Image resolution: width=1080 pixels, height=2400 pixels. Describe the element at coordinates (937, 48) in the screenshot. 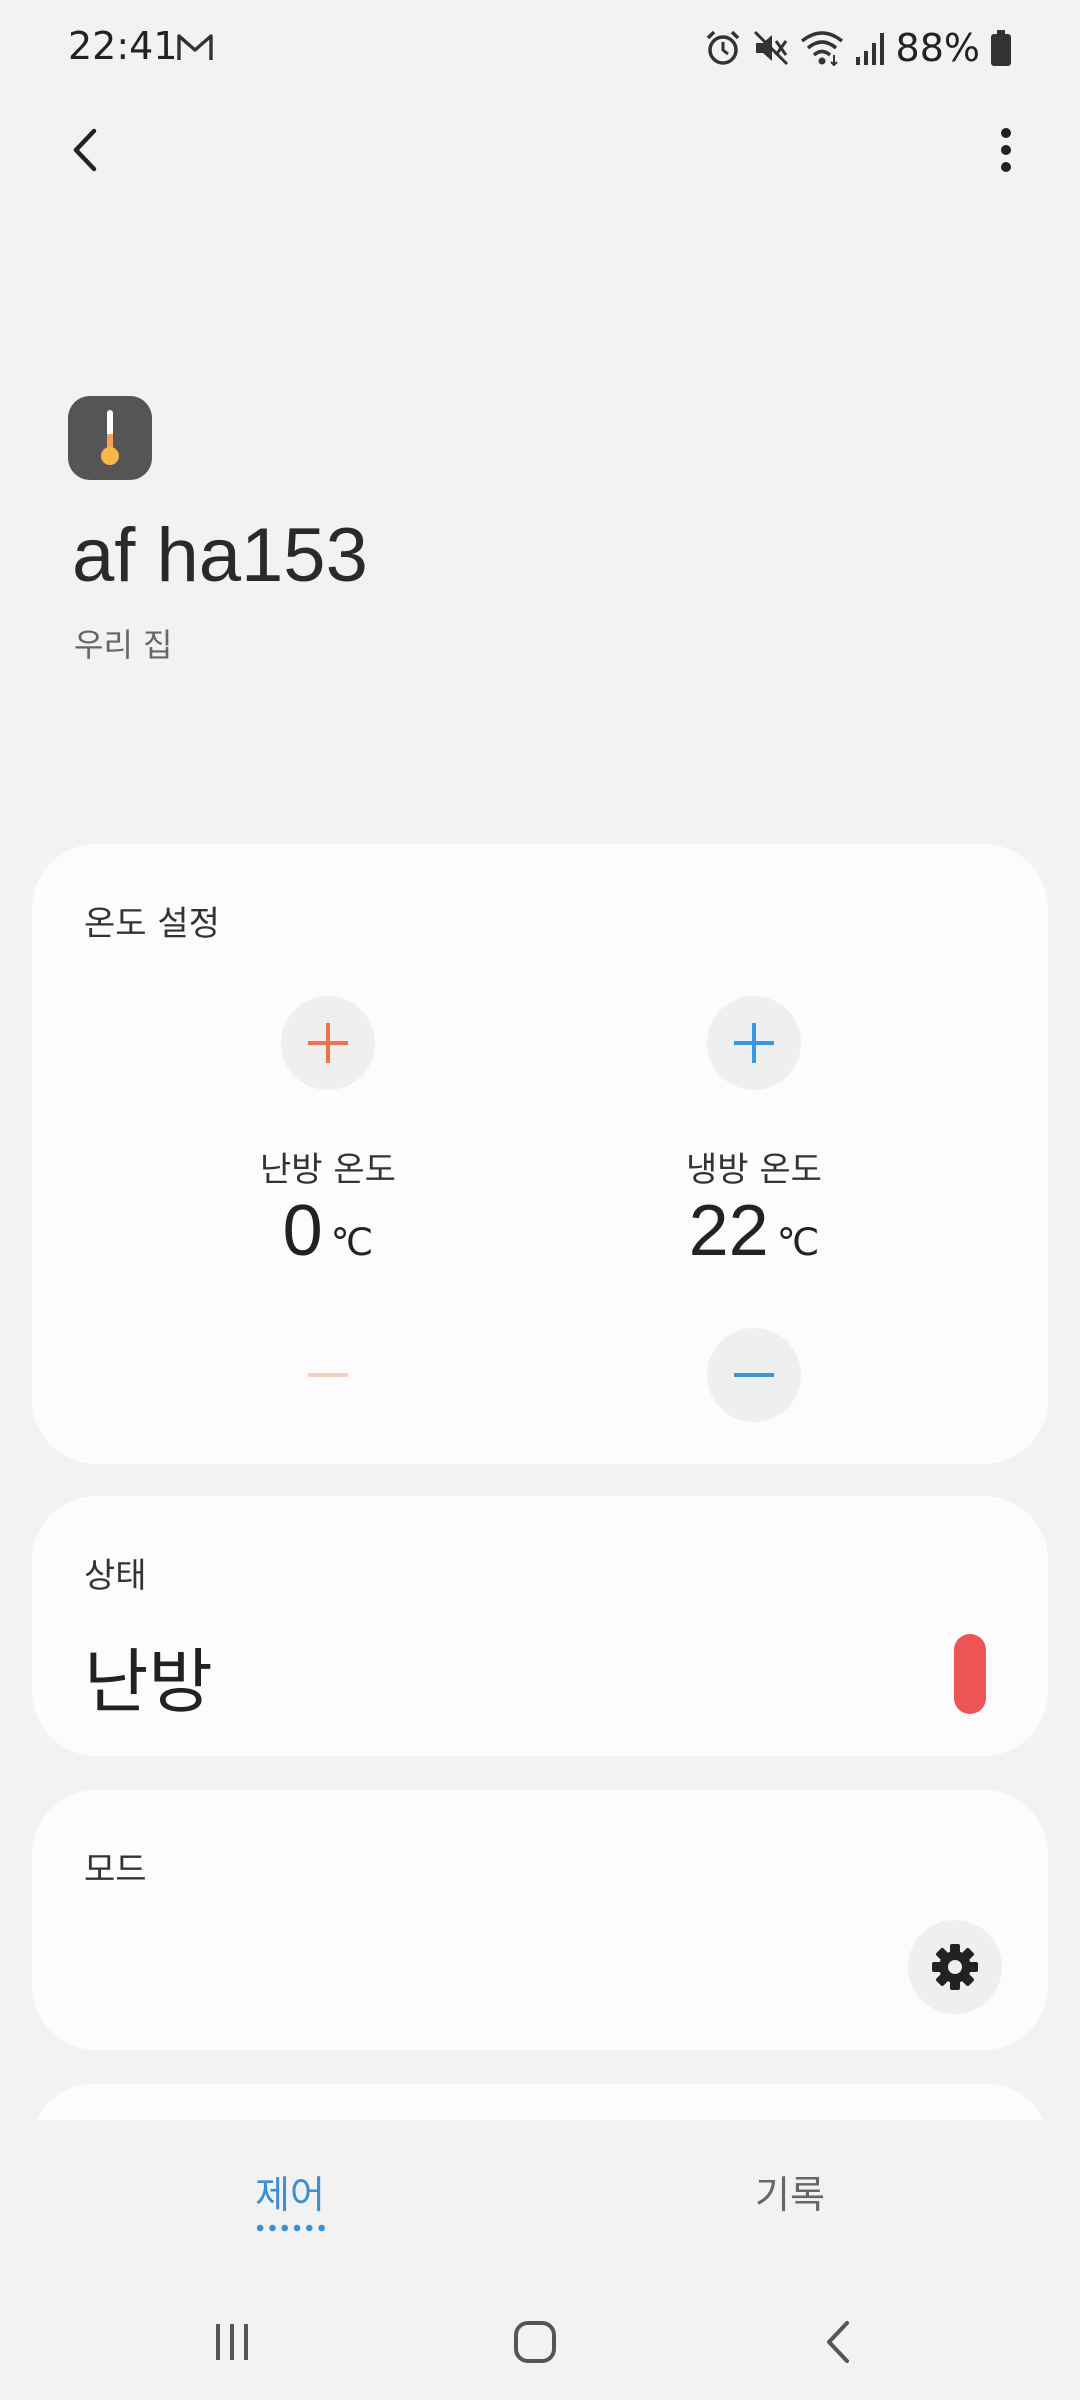

I see `battery-percentage: 88%` at that location.